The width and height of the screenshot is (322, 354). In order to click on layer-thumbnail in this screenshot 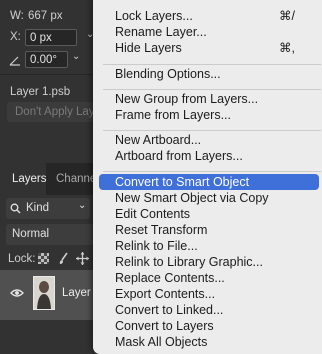, I will do `click(44, 293)`.